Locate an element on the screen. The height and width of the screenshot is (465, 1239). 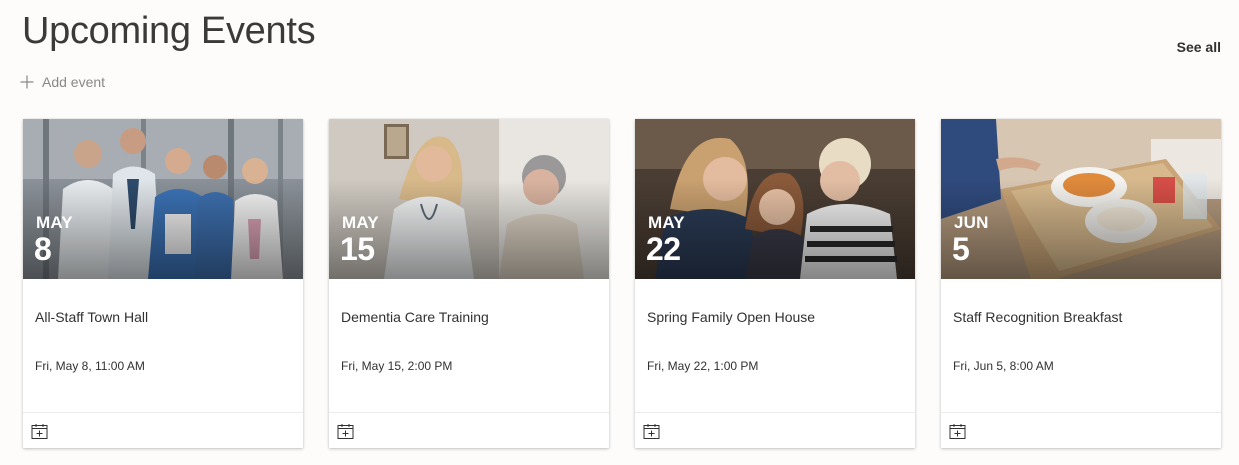
event-datetime: Fri, May 8, 11:00 AM is located at coordinates (90, 366).